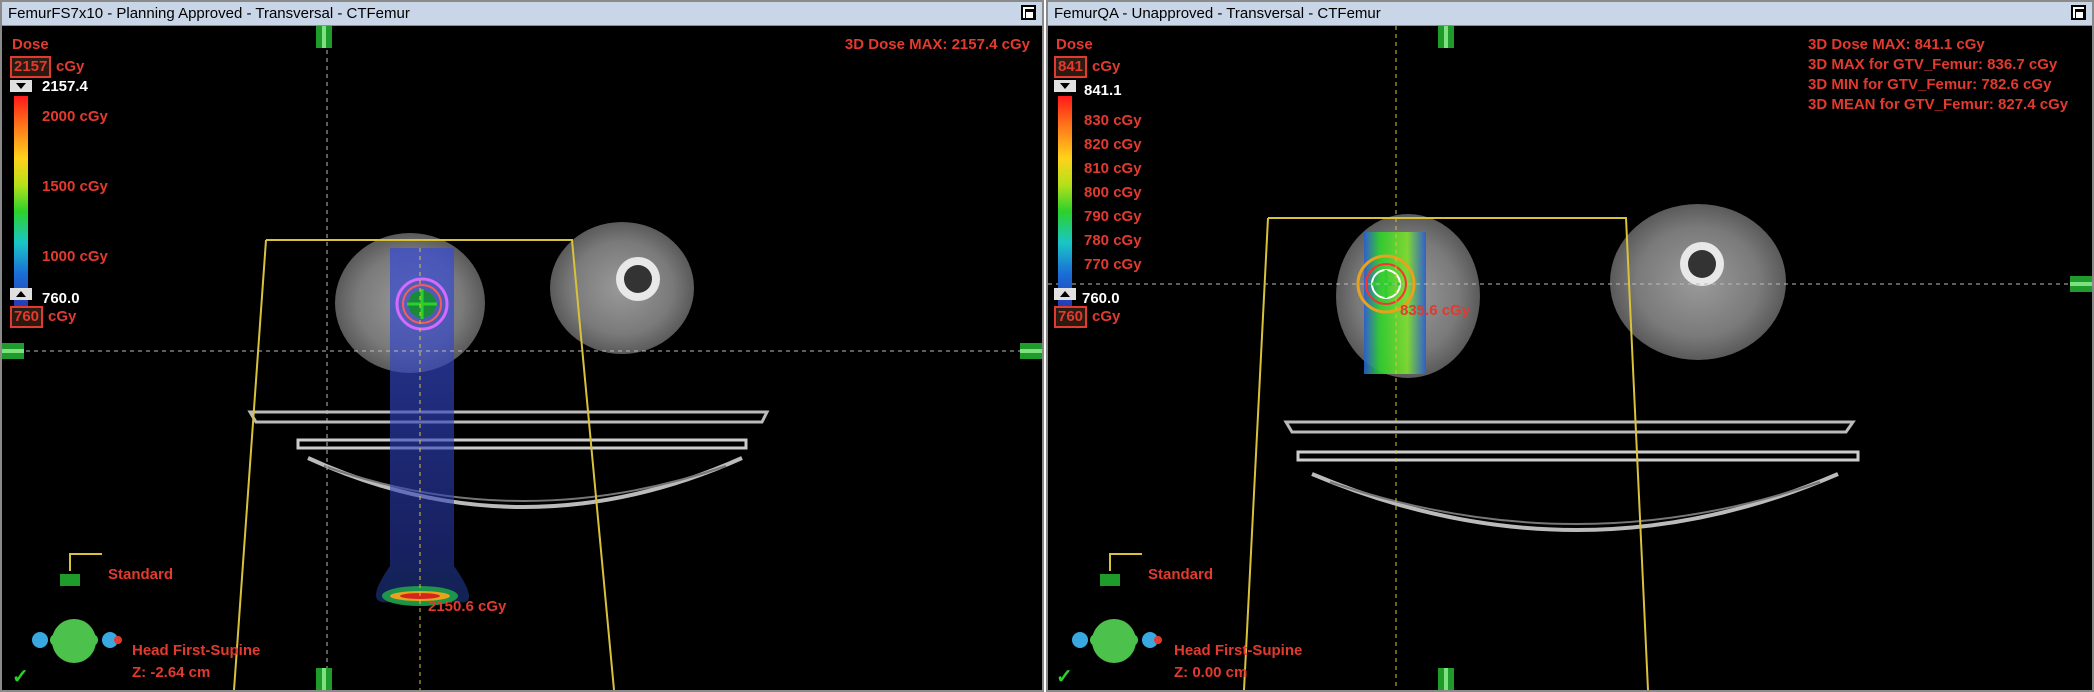 The image size is (2094, 692). I want to click on scale-tick: 820 cGy, so click(1113, 144).